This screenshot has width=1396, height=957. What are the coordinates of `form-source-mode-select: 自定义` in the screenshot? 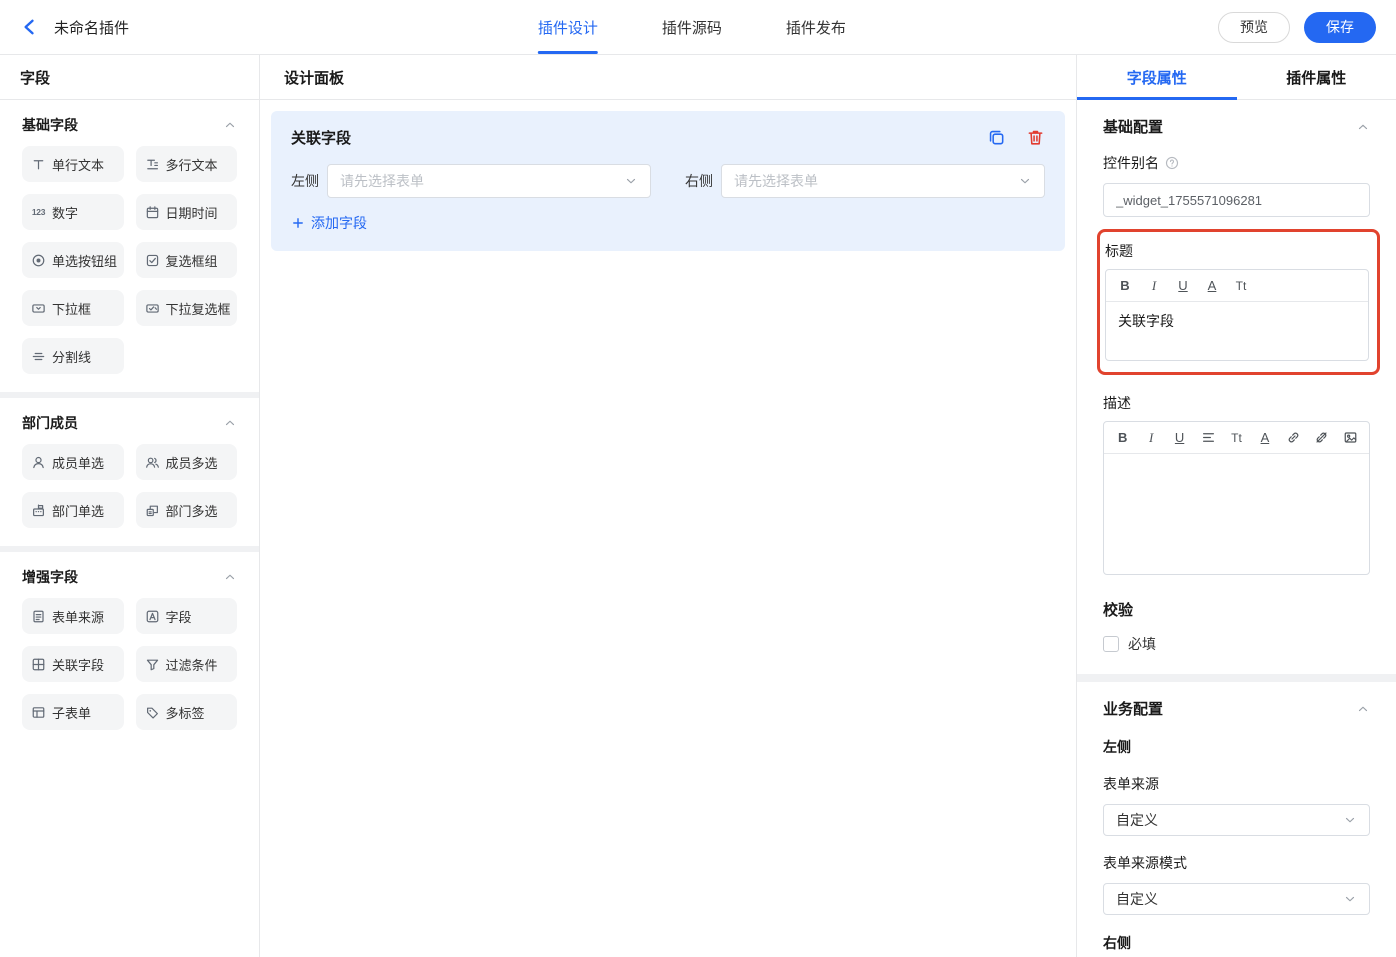 It's located at (1236, 899).